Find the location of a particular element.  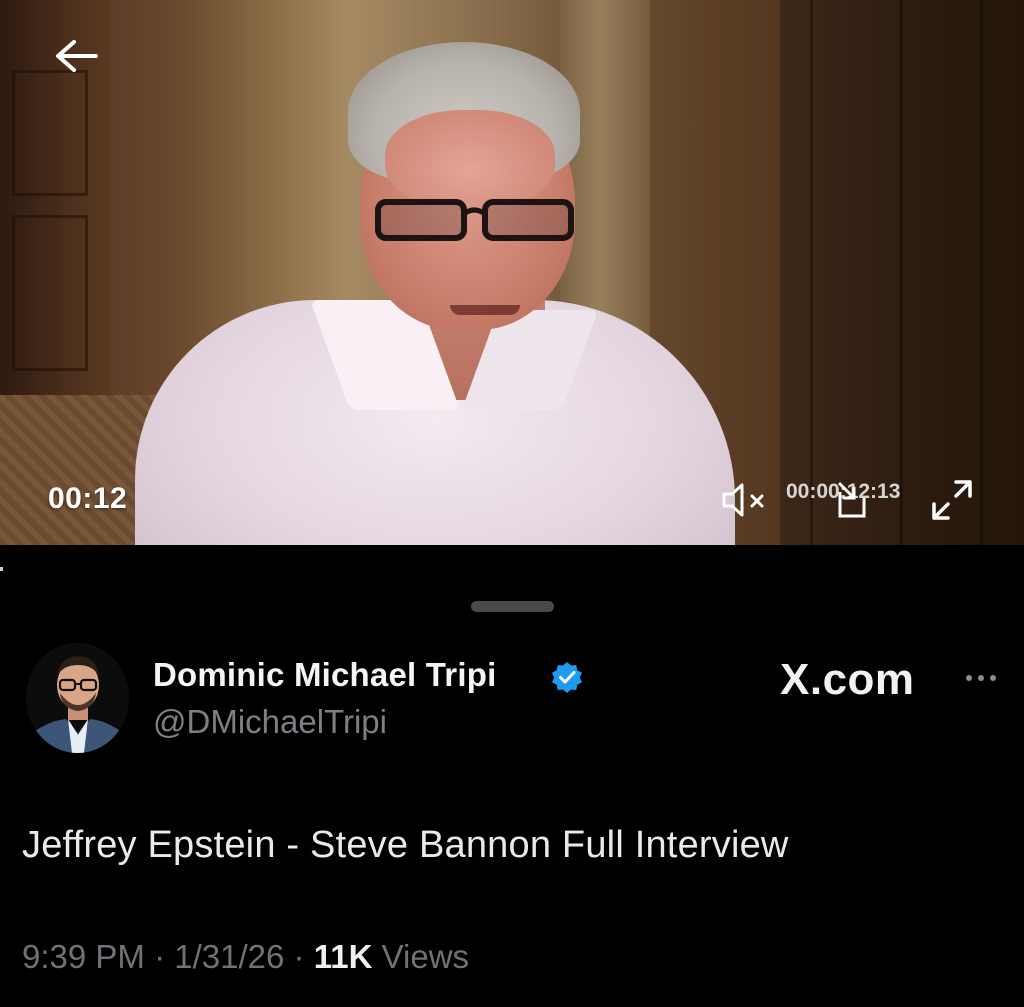

edge-marker is located at coordinates (1, 569).